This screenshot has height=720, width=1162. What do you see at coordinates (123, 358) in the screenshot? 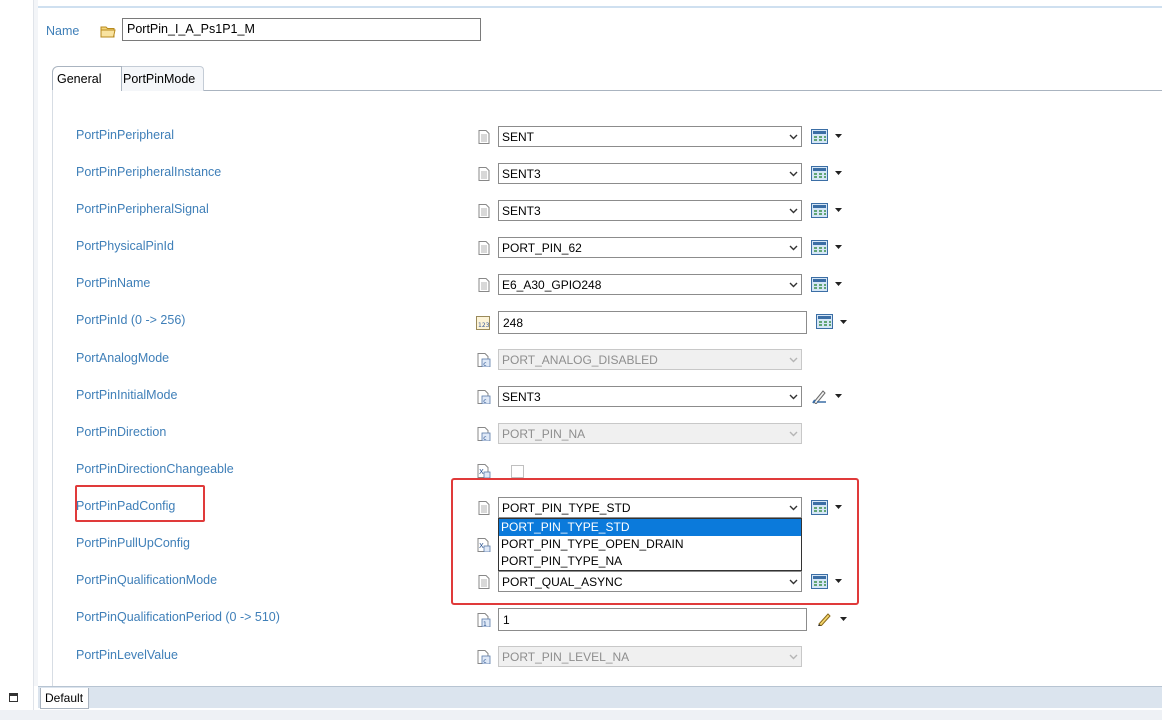
I see `param-label-analog-mode: PortAnalogMode` at bounding box center [123, 358].